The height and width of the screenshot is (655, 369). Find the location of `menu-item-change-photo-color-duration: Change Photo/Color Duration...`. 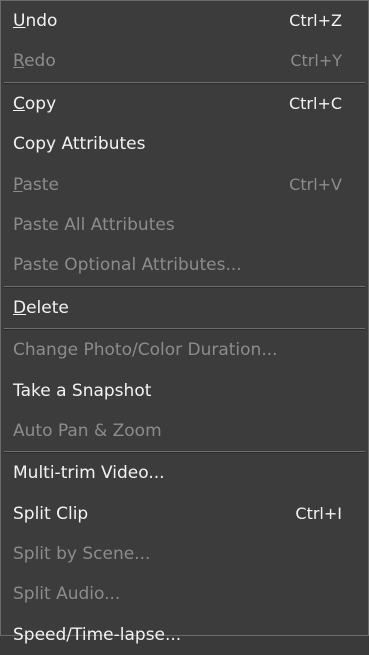

menu-item-change-photo-color-duration: Change Photo/Color Duration... is located at coordinates (184, 350).